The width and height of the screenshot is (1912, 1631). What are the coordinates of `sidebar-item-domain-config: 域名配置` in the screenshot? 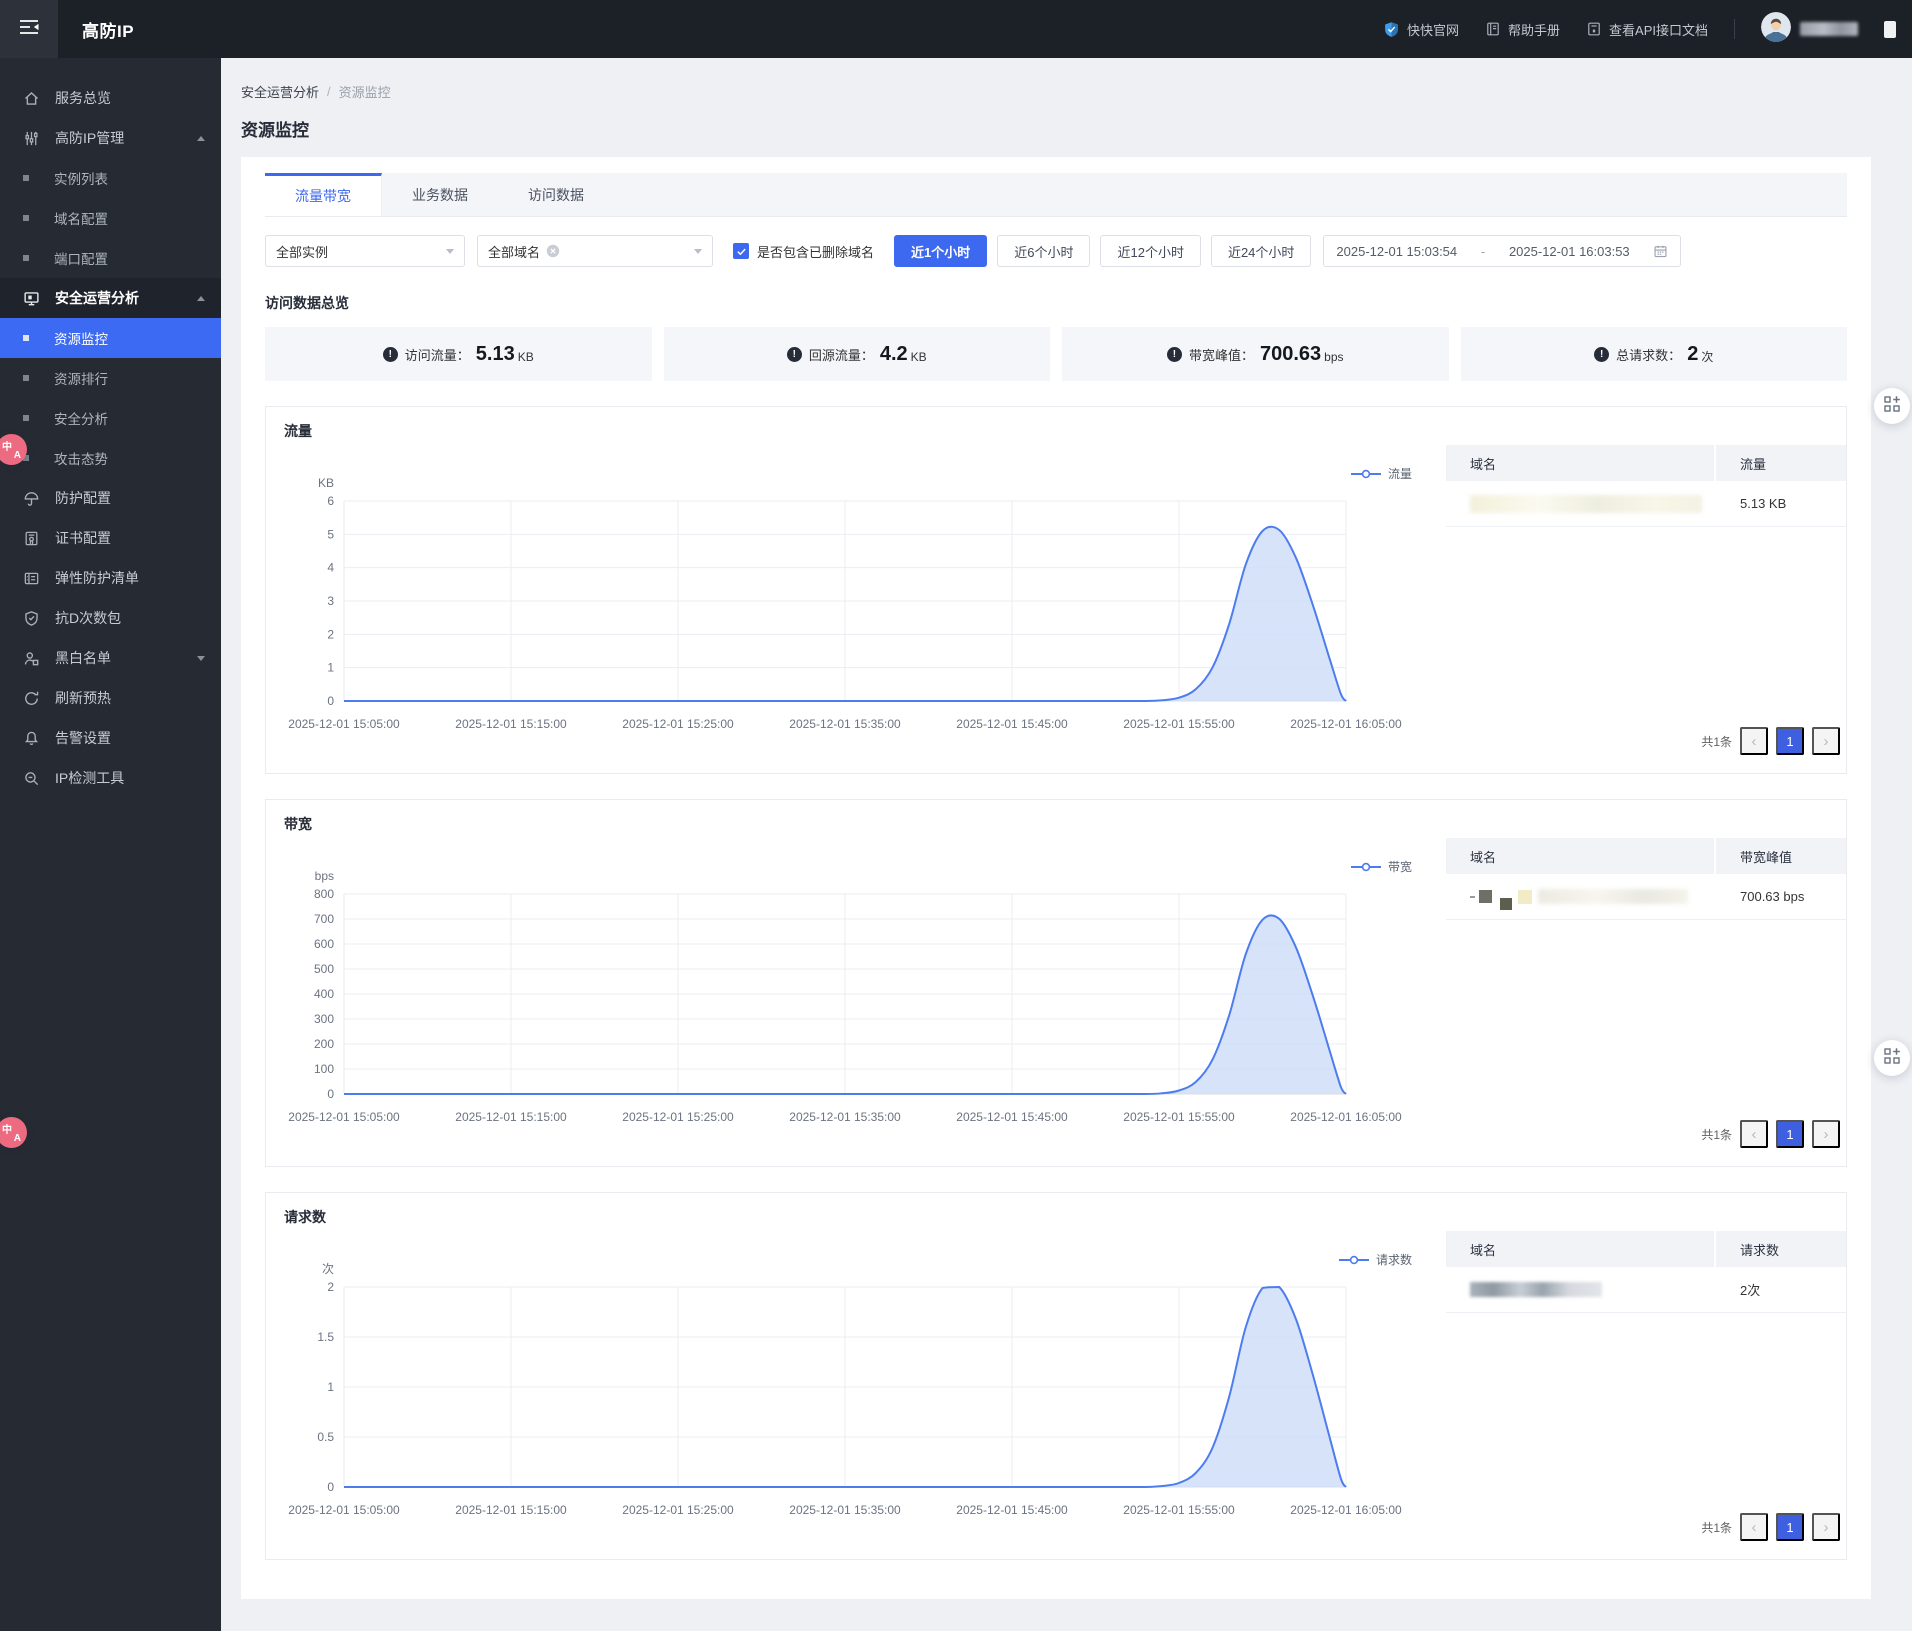 It's located at (110, 218).